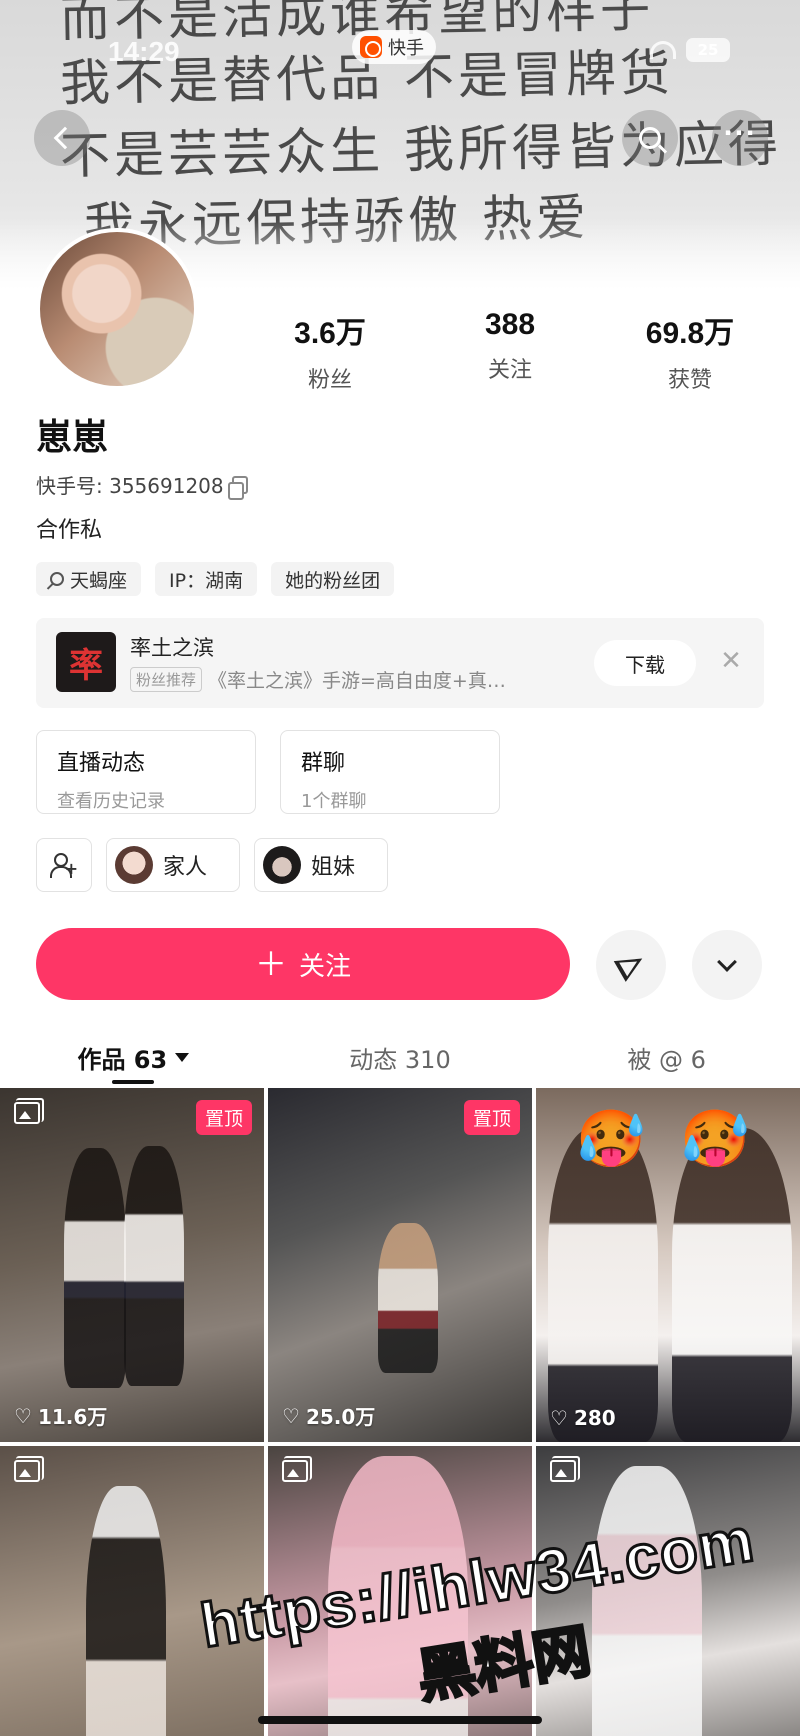 This screenshot has height=1736, width=800. Describe the element at coordinates (111, 801) in the screenshot. I see `card-subtitle: 查看历史记录` at that location.